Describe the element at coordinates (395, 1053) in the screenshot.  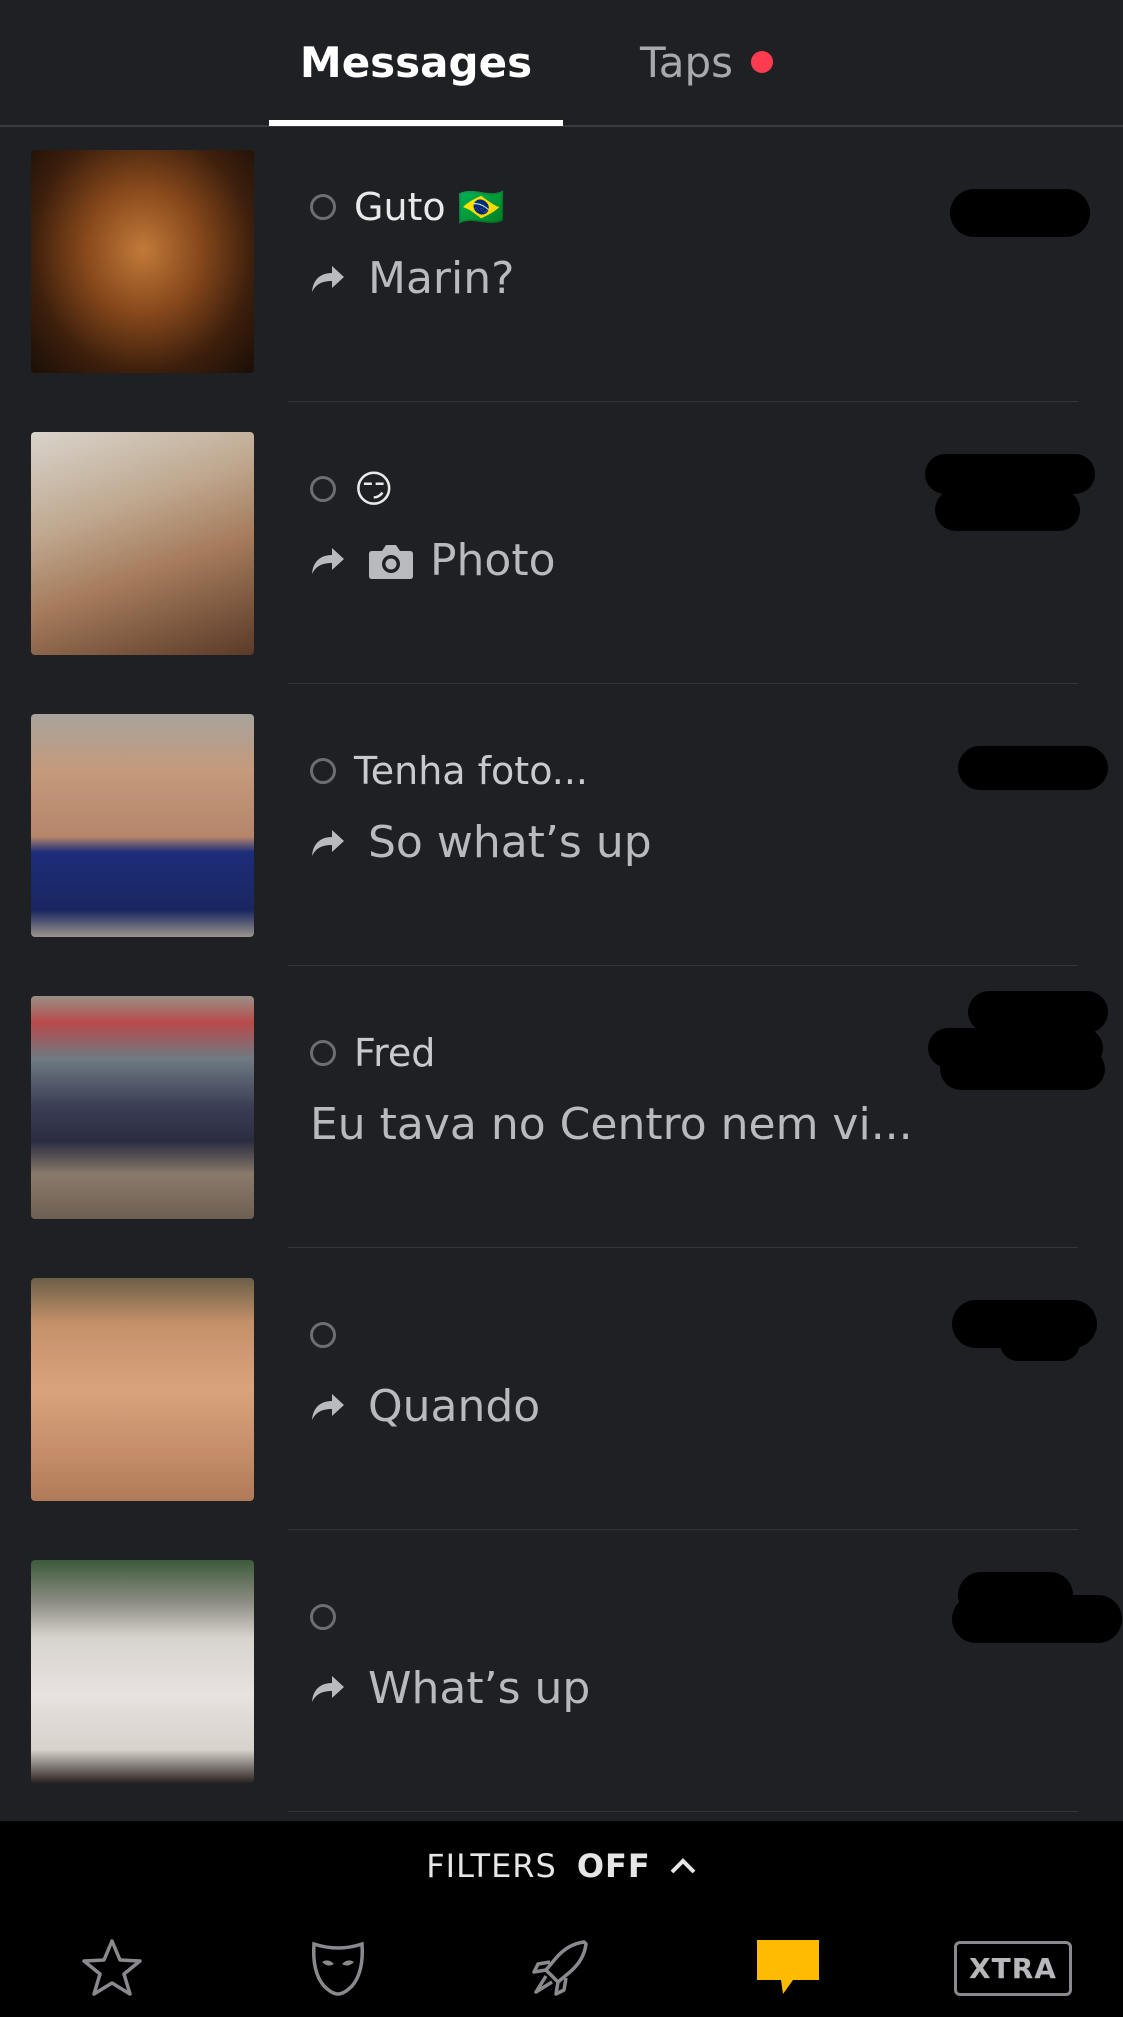
I see `contact-name: Fred` at that location.